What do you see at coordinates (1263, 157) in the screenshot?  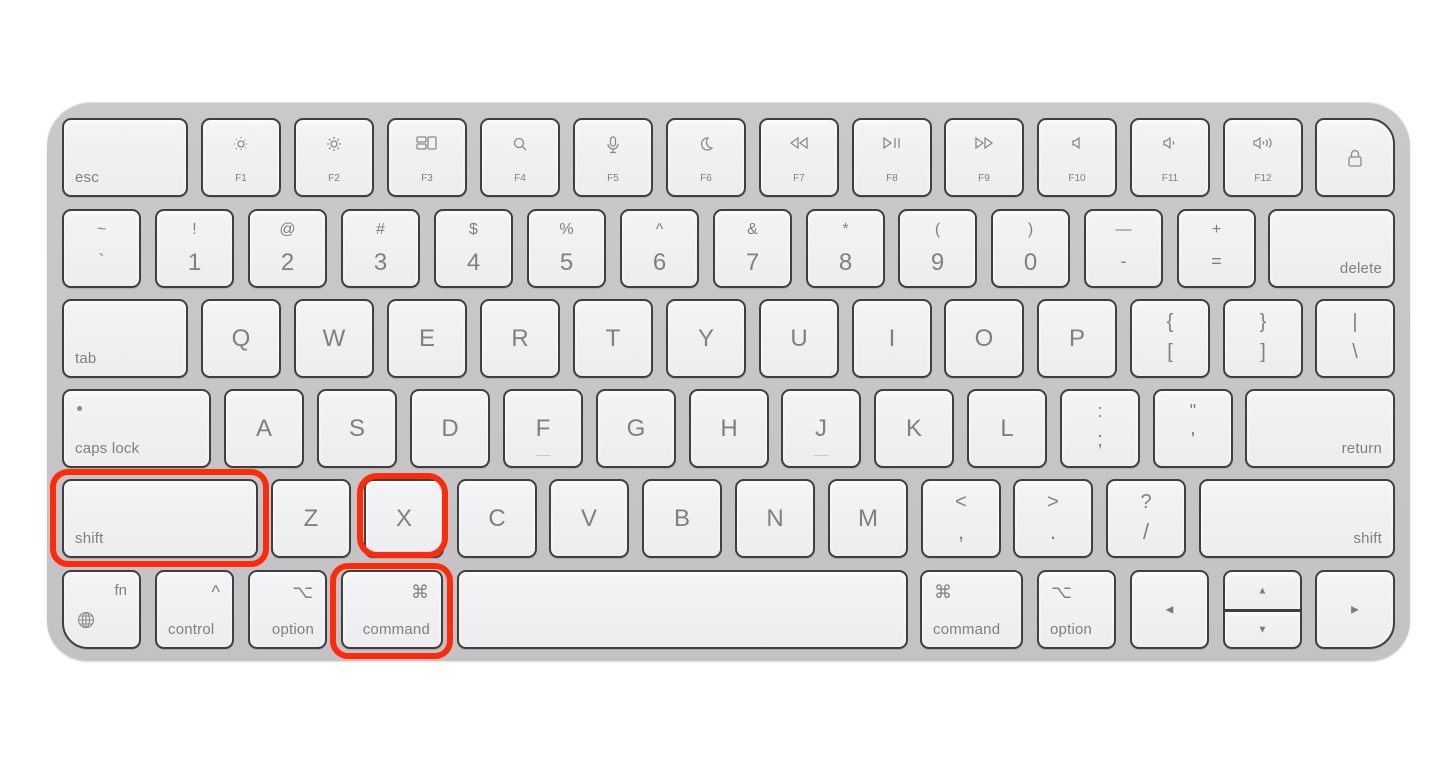 I see `key-f12: F12` at bounding box center [1263, 157].